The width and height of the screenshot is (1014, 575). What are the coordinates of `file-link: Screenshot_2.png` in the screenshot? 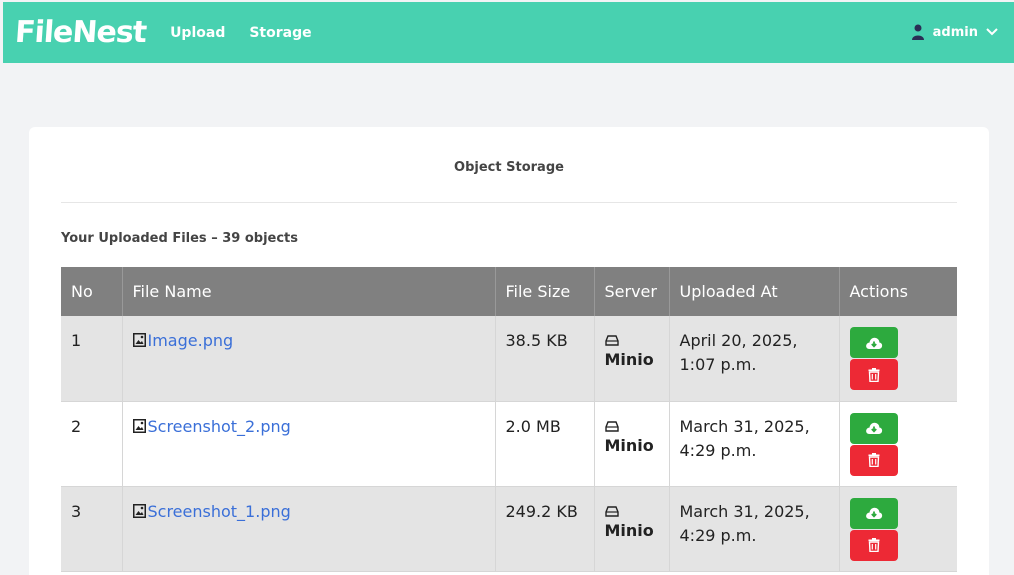 It's located at (219, 426).